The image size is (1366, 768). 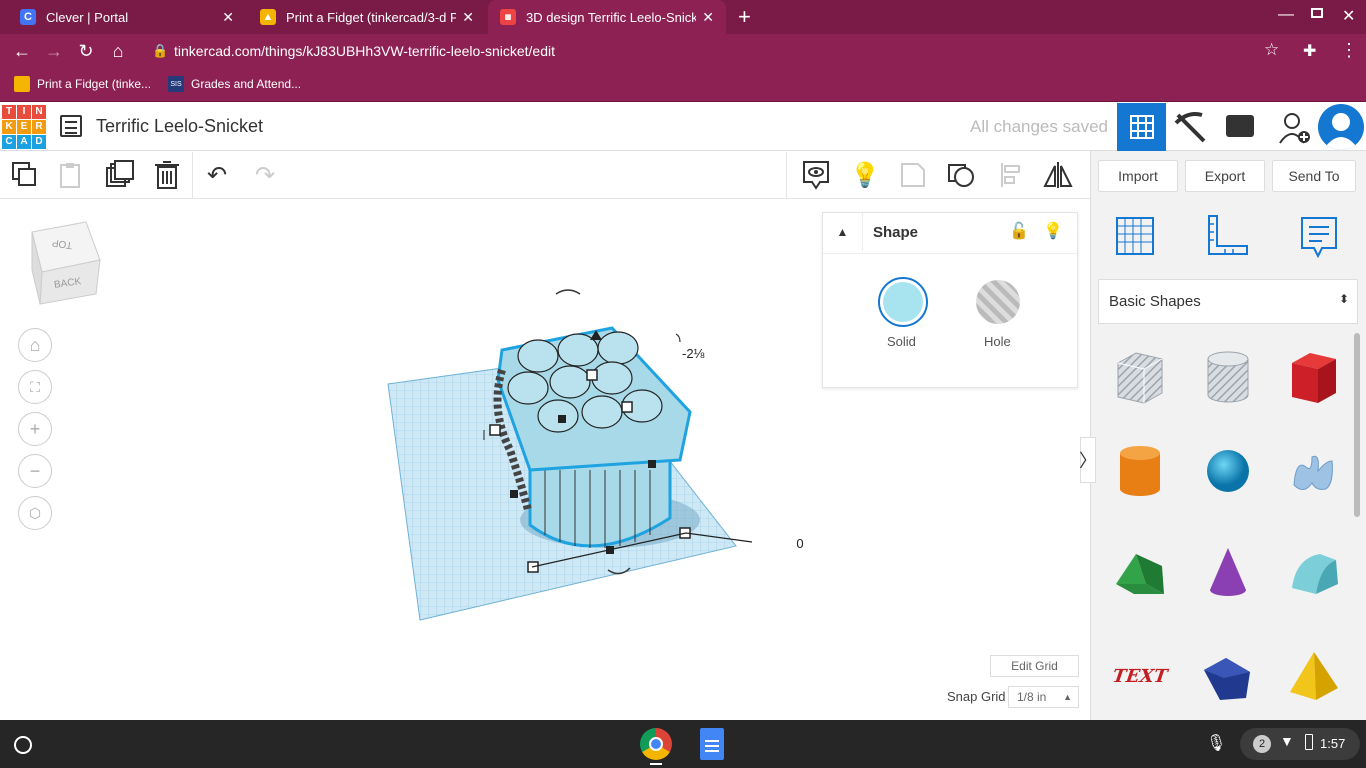 What do you see at coordinates (568, 292) in the screenshot?
I see `rotate-handle-top` at bounding box center [568, 292].